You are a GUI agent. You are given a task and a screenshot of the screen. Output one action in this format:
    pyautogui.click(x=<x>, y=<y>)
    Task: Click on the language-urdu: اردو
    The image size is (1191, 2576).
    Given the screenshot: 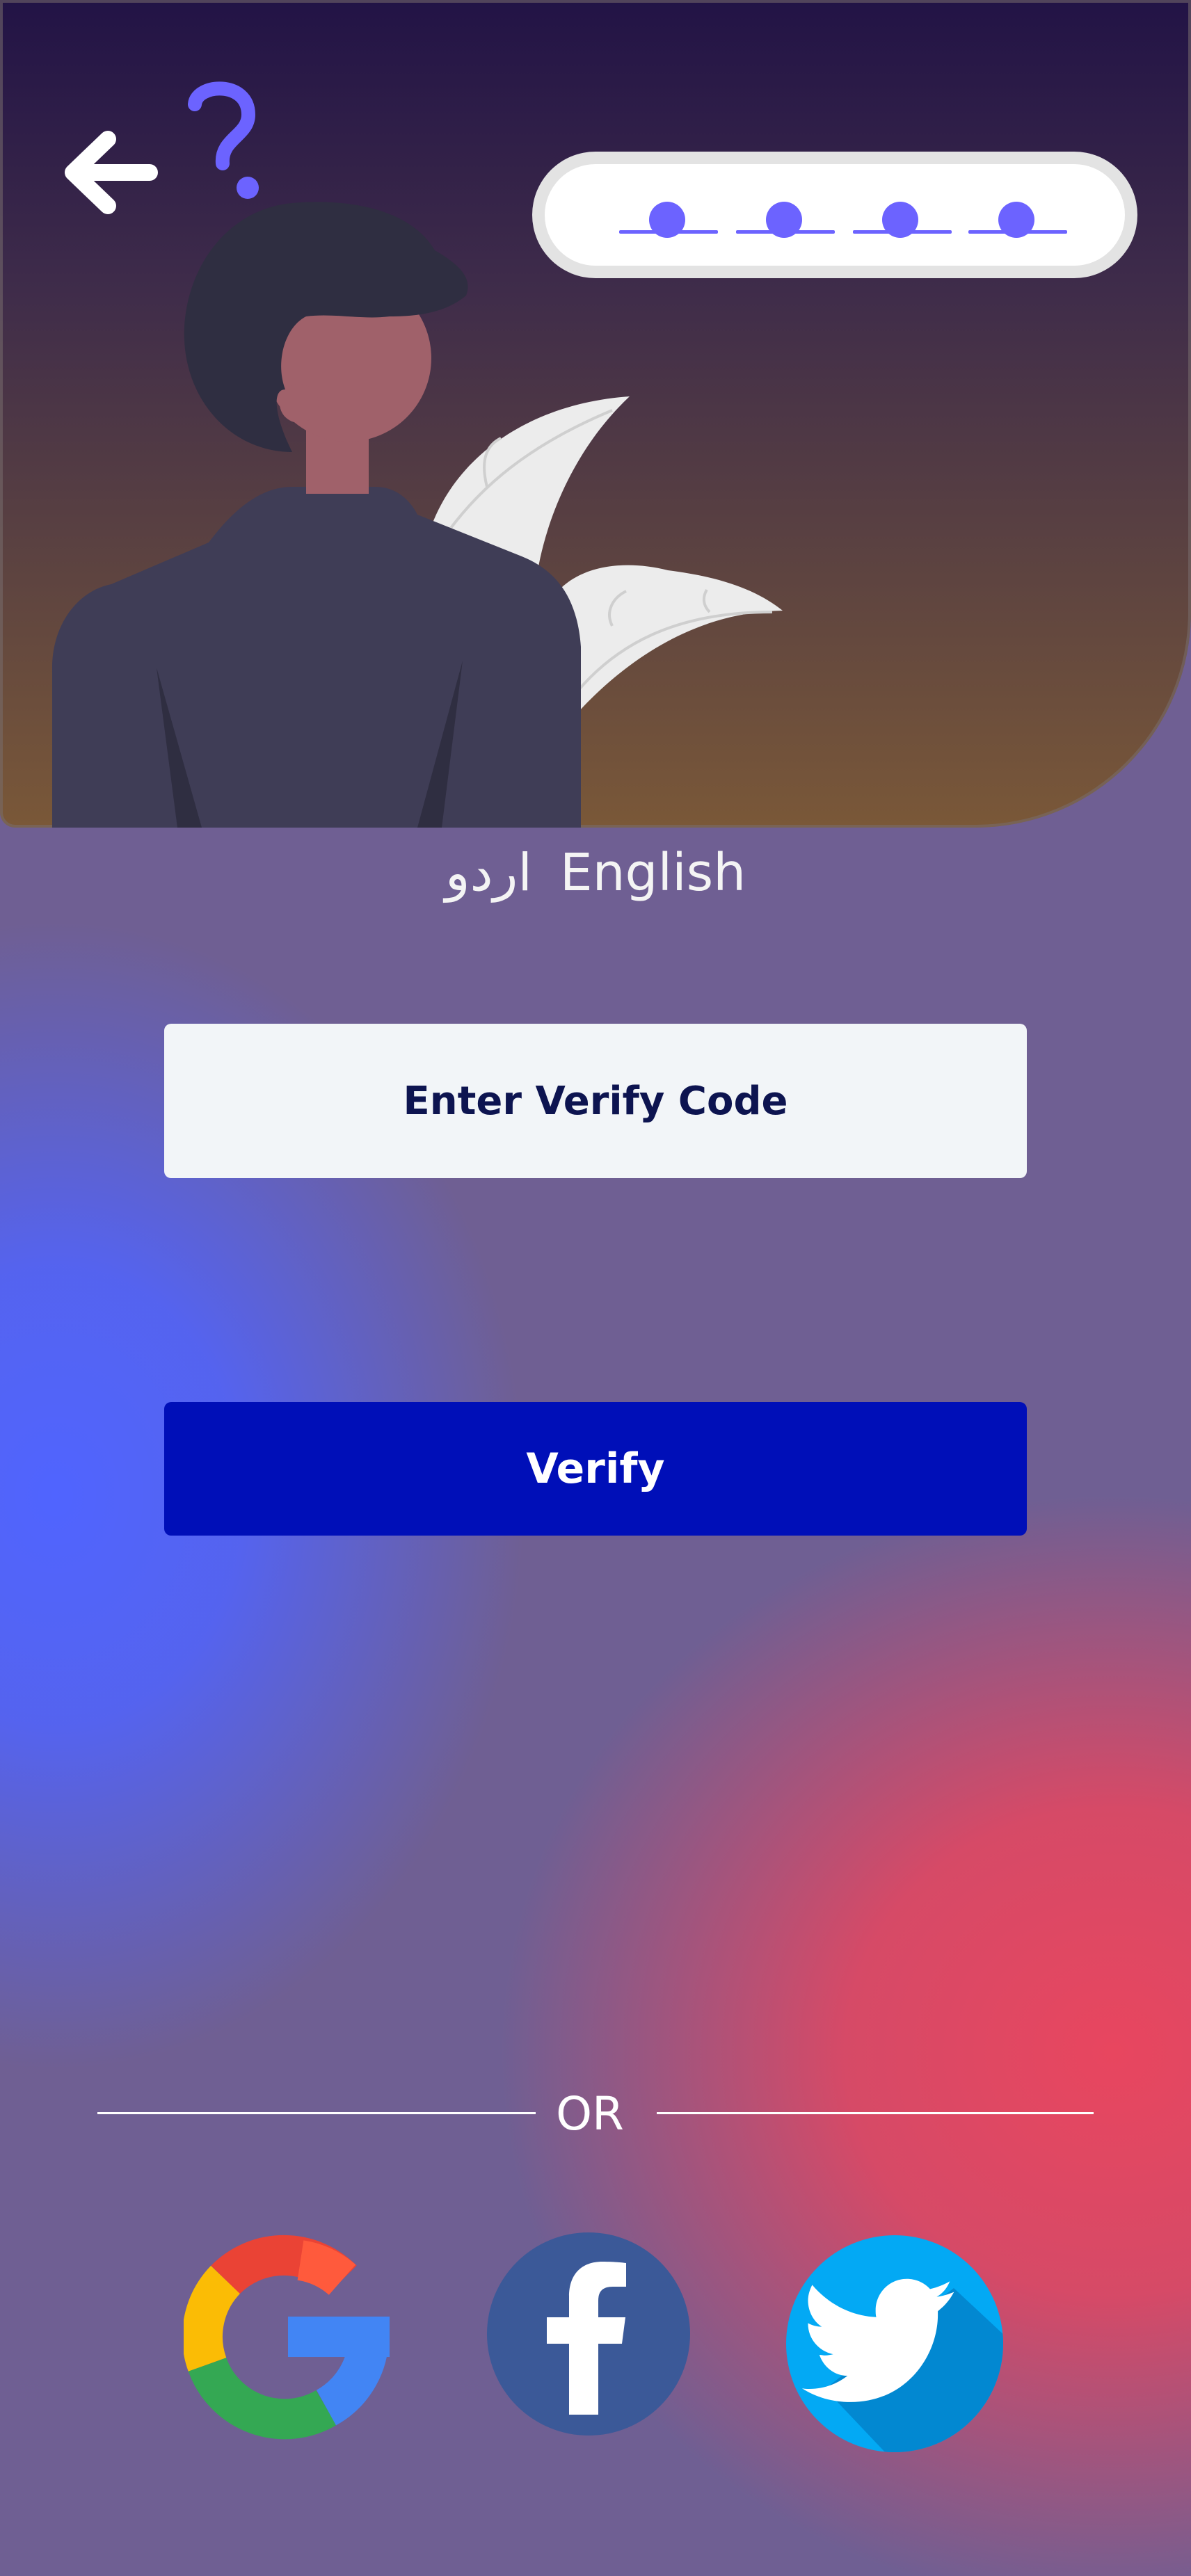 What is the action you would take?
    pyautogui.click(x=488, y=873)
    